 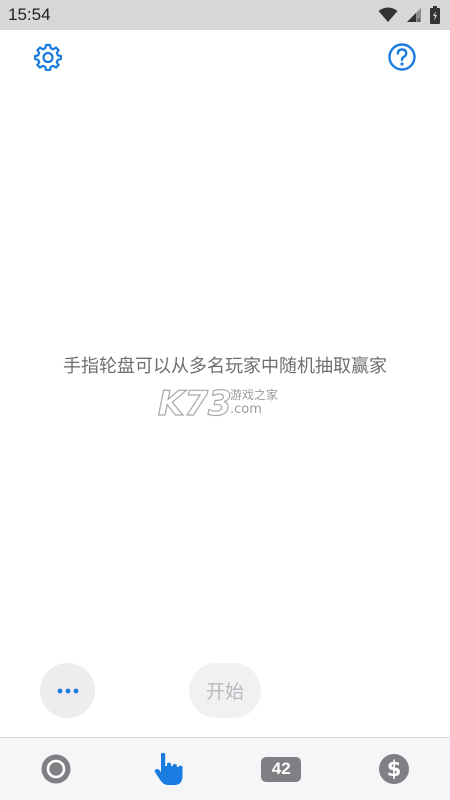 What do you see at coordinates (29, 14) in the screenshot?
I see `status-time: 15:54` at bounding box center [29, 14].